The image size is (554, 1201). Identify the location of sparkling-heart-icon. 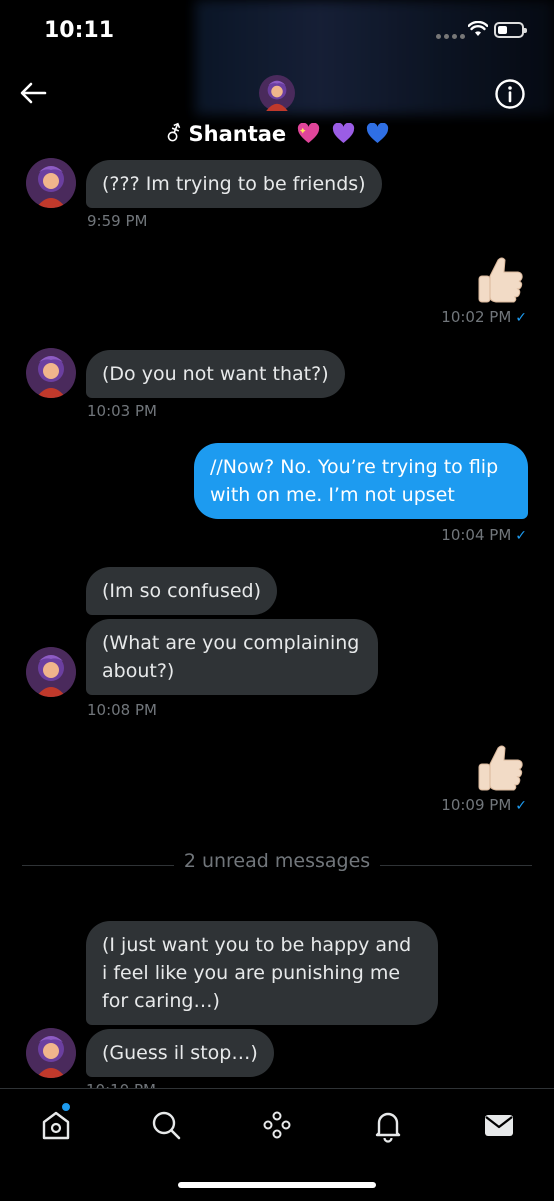
(309, 133).